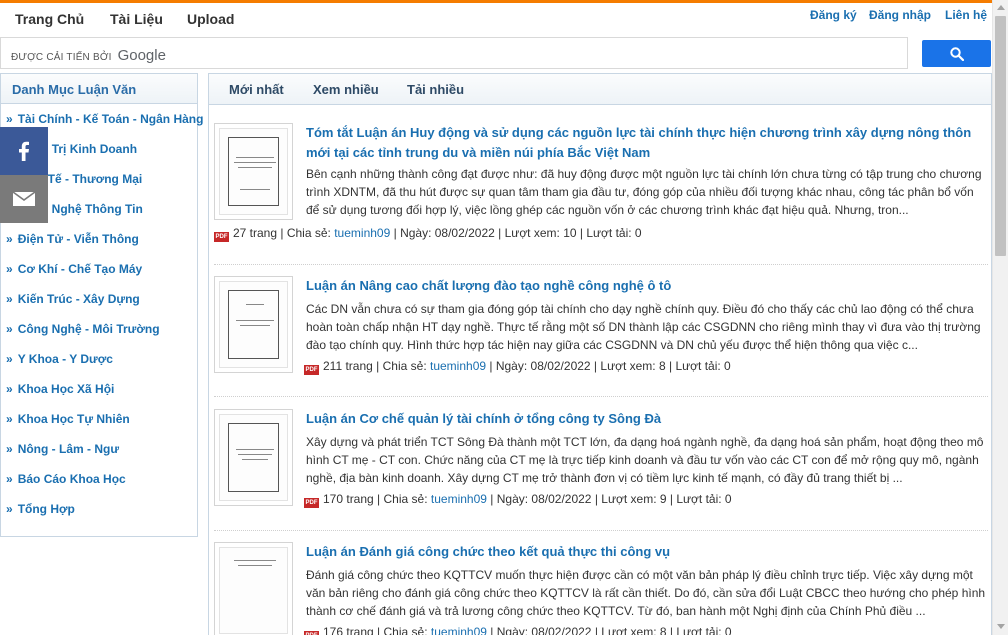  What do you see at coordinates (210, 19) in the screenshot?
I see `nav-upload-link: Upload` at bounding box center [210, 19].